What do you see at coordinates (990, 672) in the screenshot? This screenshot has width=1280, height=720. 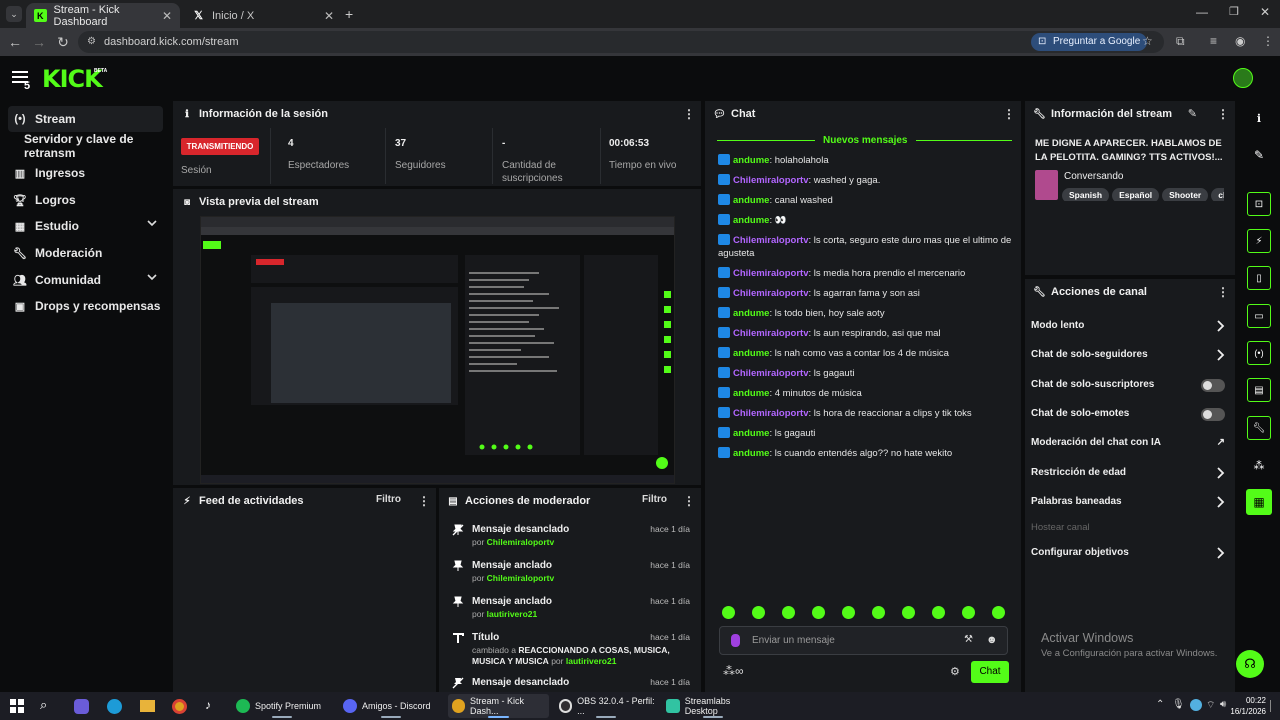 I see `send-chat-button: Chat` at bounding box center [990, 672].